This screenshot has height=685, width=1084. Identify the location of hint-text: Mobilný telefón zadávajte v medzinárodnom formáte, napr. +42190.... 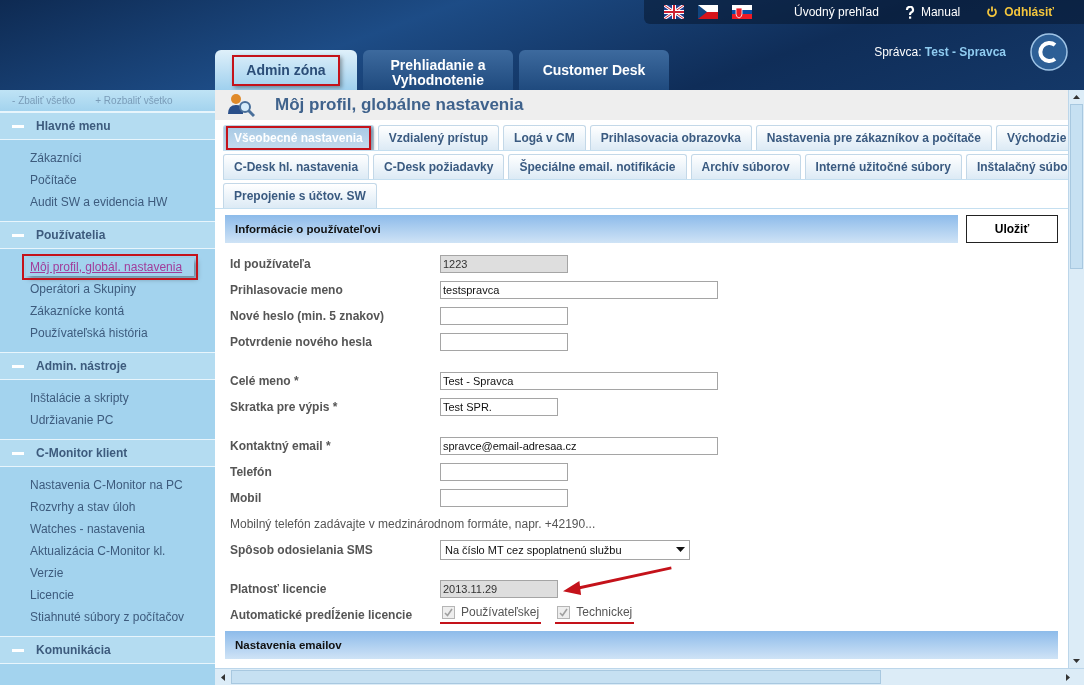
(413, 523).